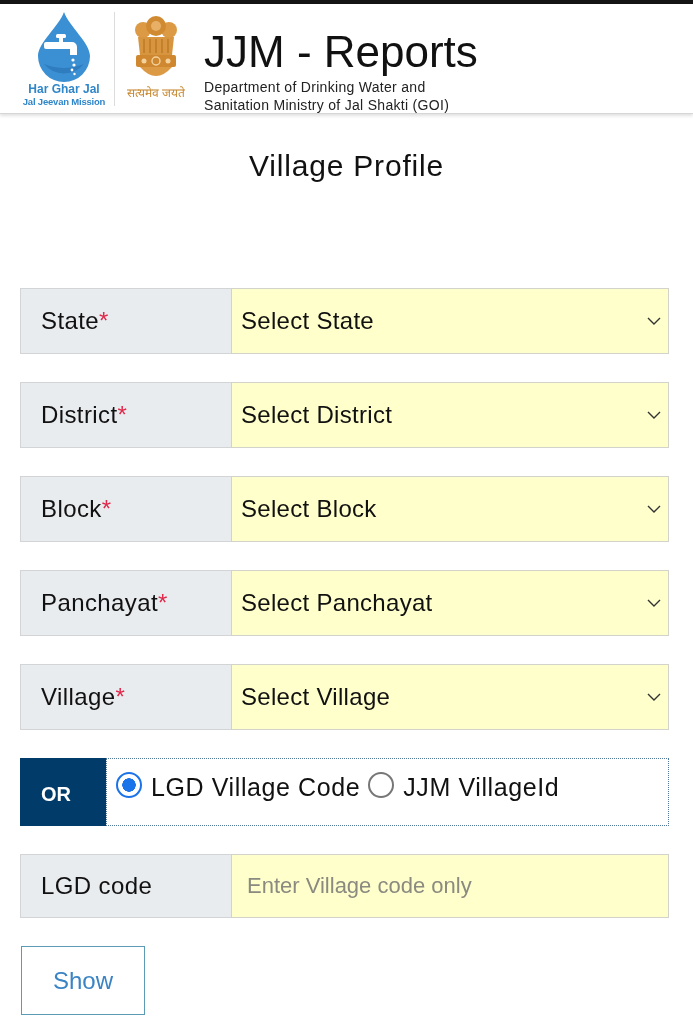  What do you see at coordinates (125, 415) in the screenshot?
I see `field-label: District*` at bounding box center [125, 415].